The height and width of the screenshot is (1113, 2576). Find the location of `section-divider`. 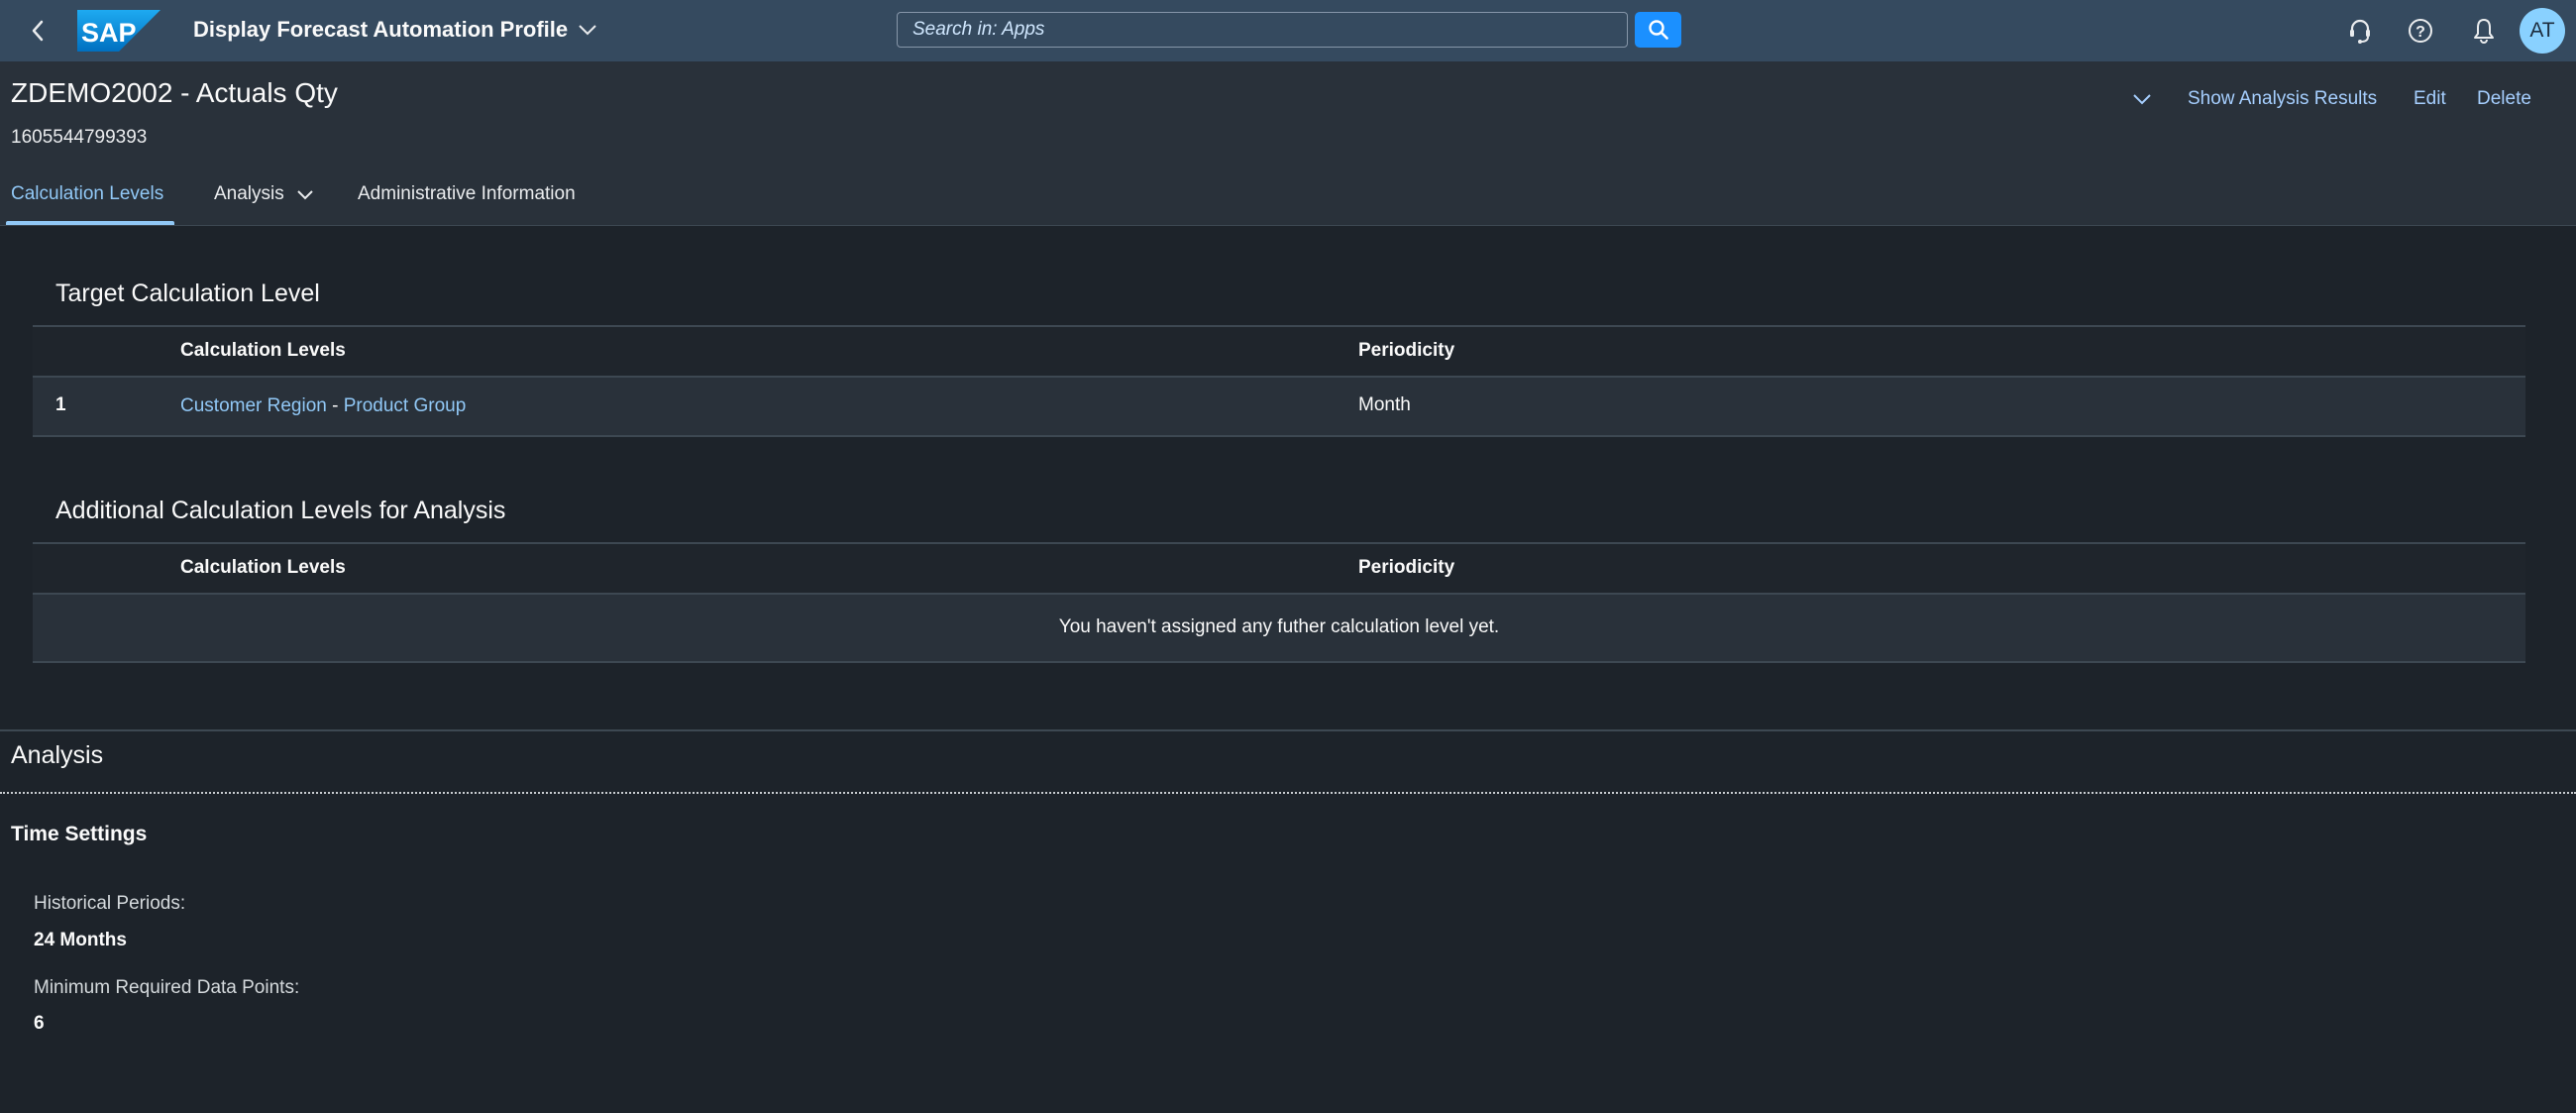

section-divider is located at coordinates (1288, 730).